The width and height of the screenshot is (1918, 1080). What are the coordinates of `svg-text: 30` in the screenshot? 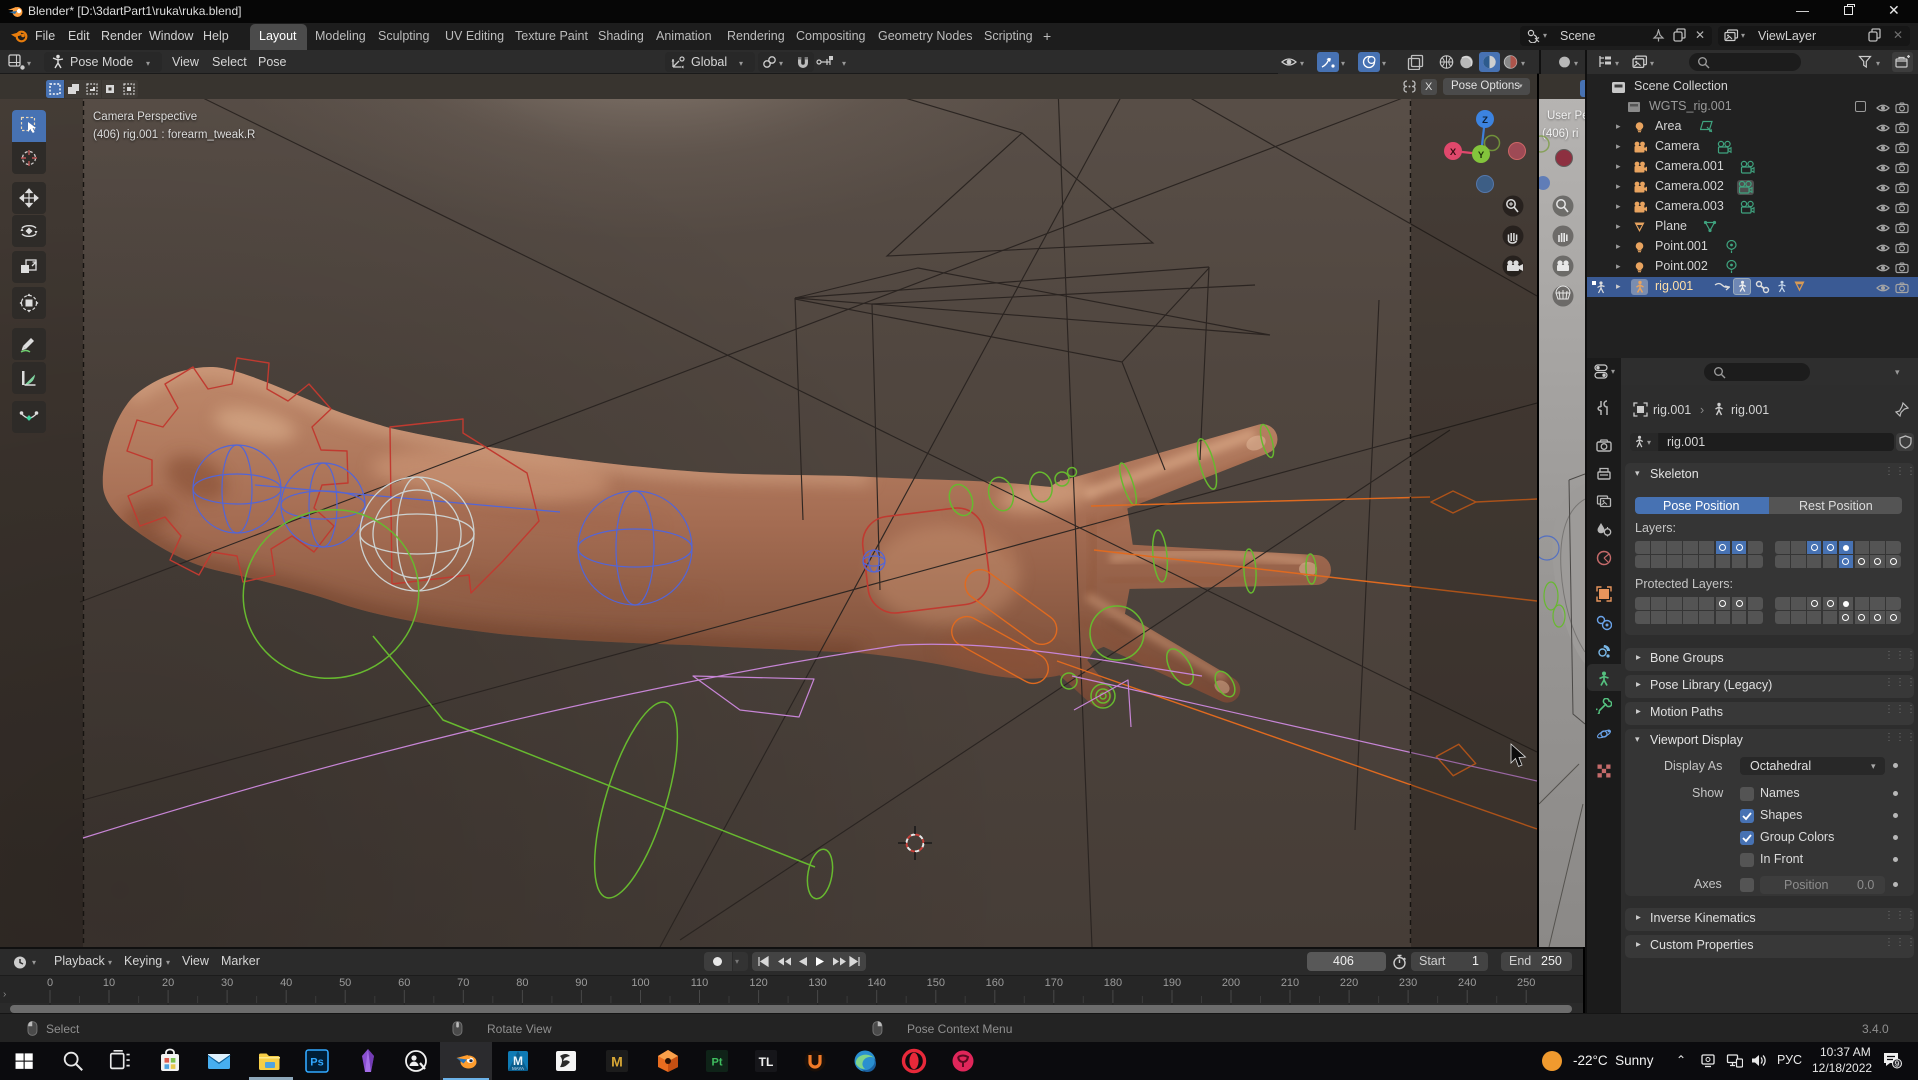 It's located at (227, 983).